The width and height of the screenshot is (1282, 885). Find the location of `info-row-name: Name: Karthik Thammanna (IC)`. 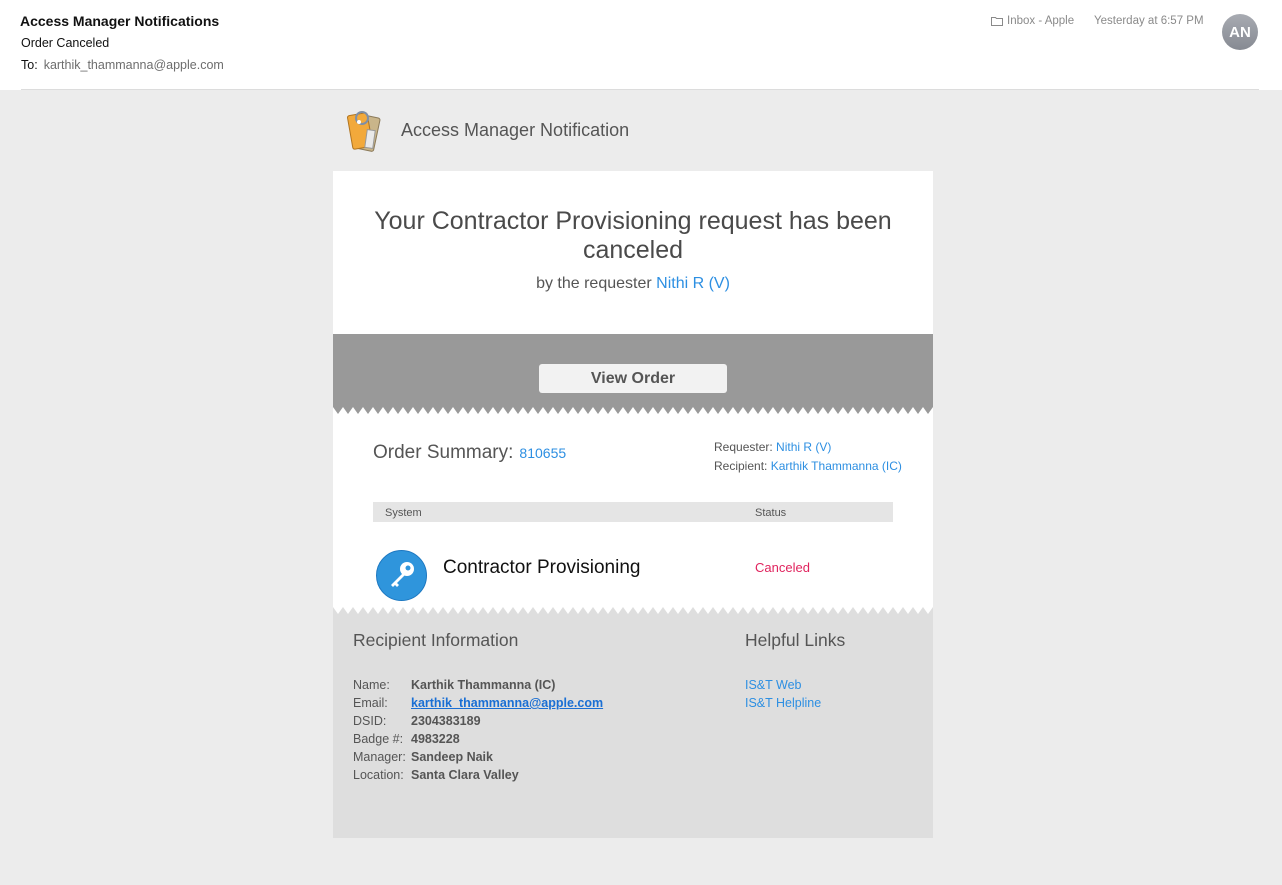

info-row-name: Name: Karthik Thammanna (IC) is located at coordinates (478, 685).